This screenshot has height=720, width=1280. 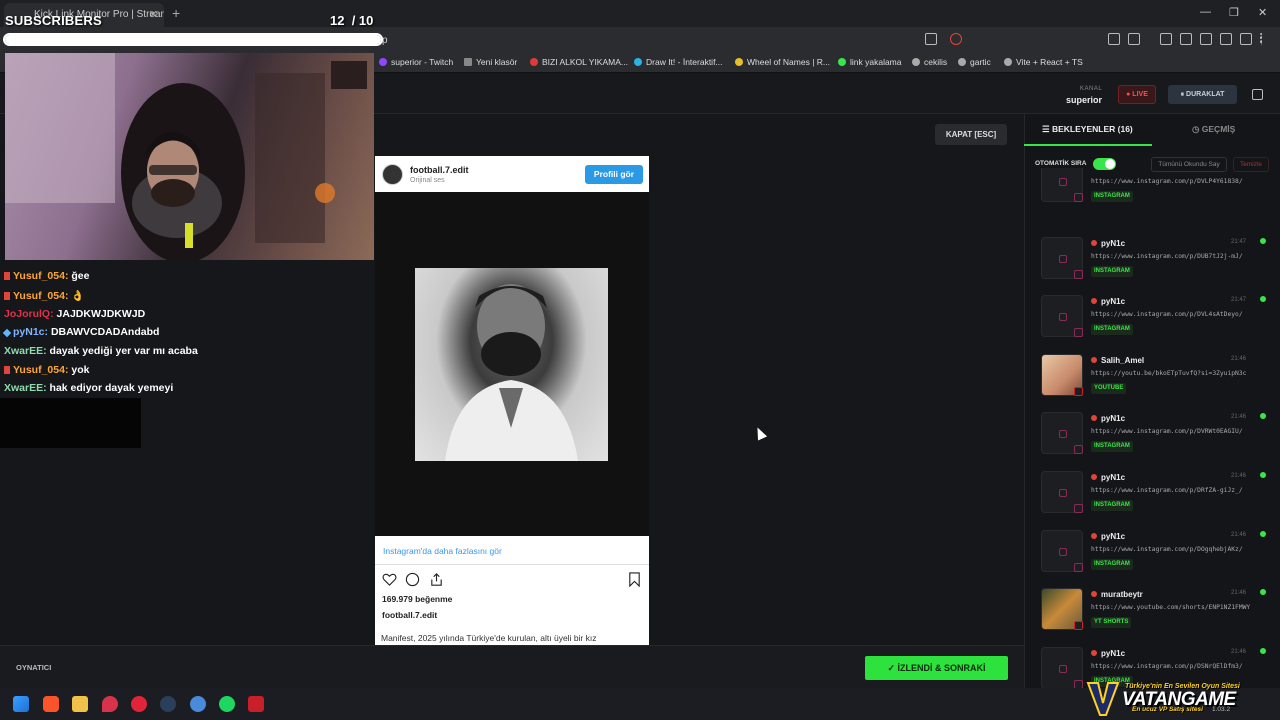 What do you see at coordinates (153, 14) in the screenshot?
I see `tab-close-icon: ✕` at bounding box center [153, 14].